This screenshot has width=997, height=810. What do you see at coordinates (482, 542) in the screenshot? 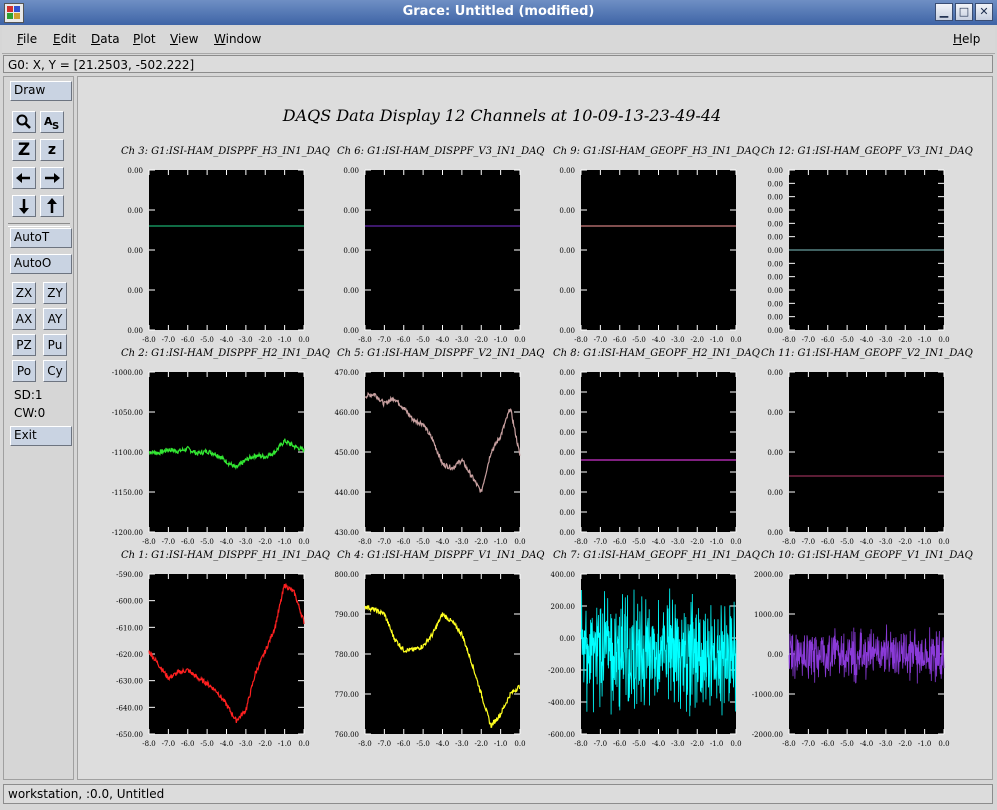
I see `panel-6-x-tick-label: -2.0` at bounding box center [482, 542].